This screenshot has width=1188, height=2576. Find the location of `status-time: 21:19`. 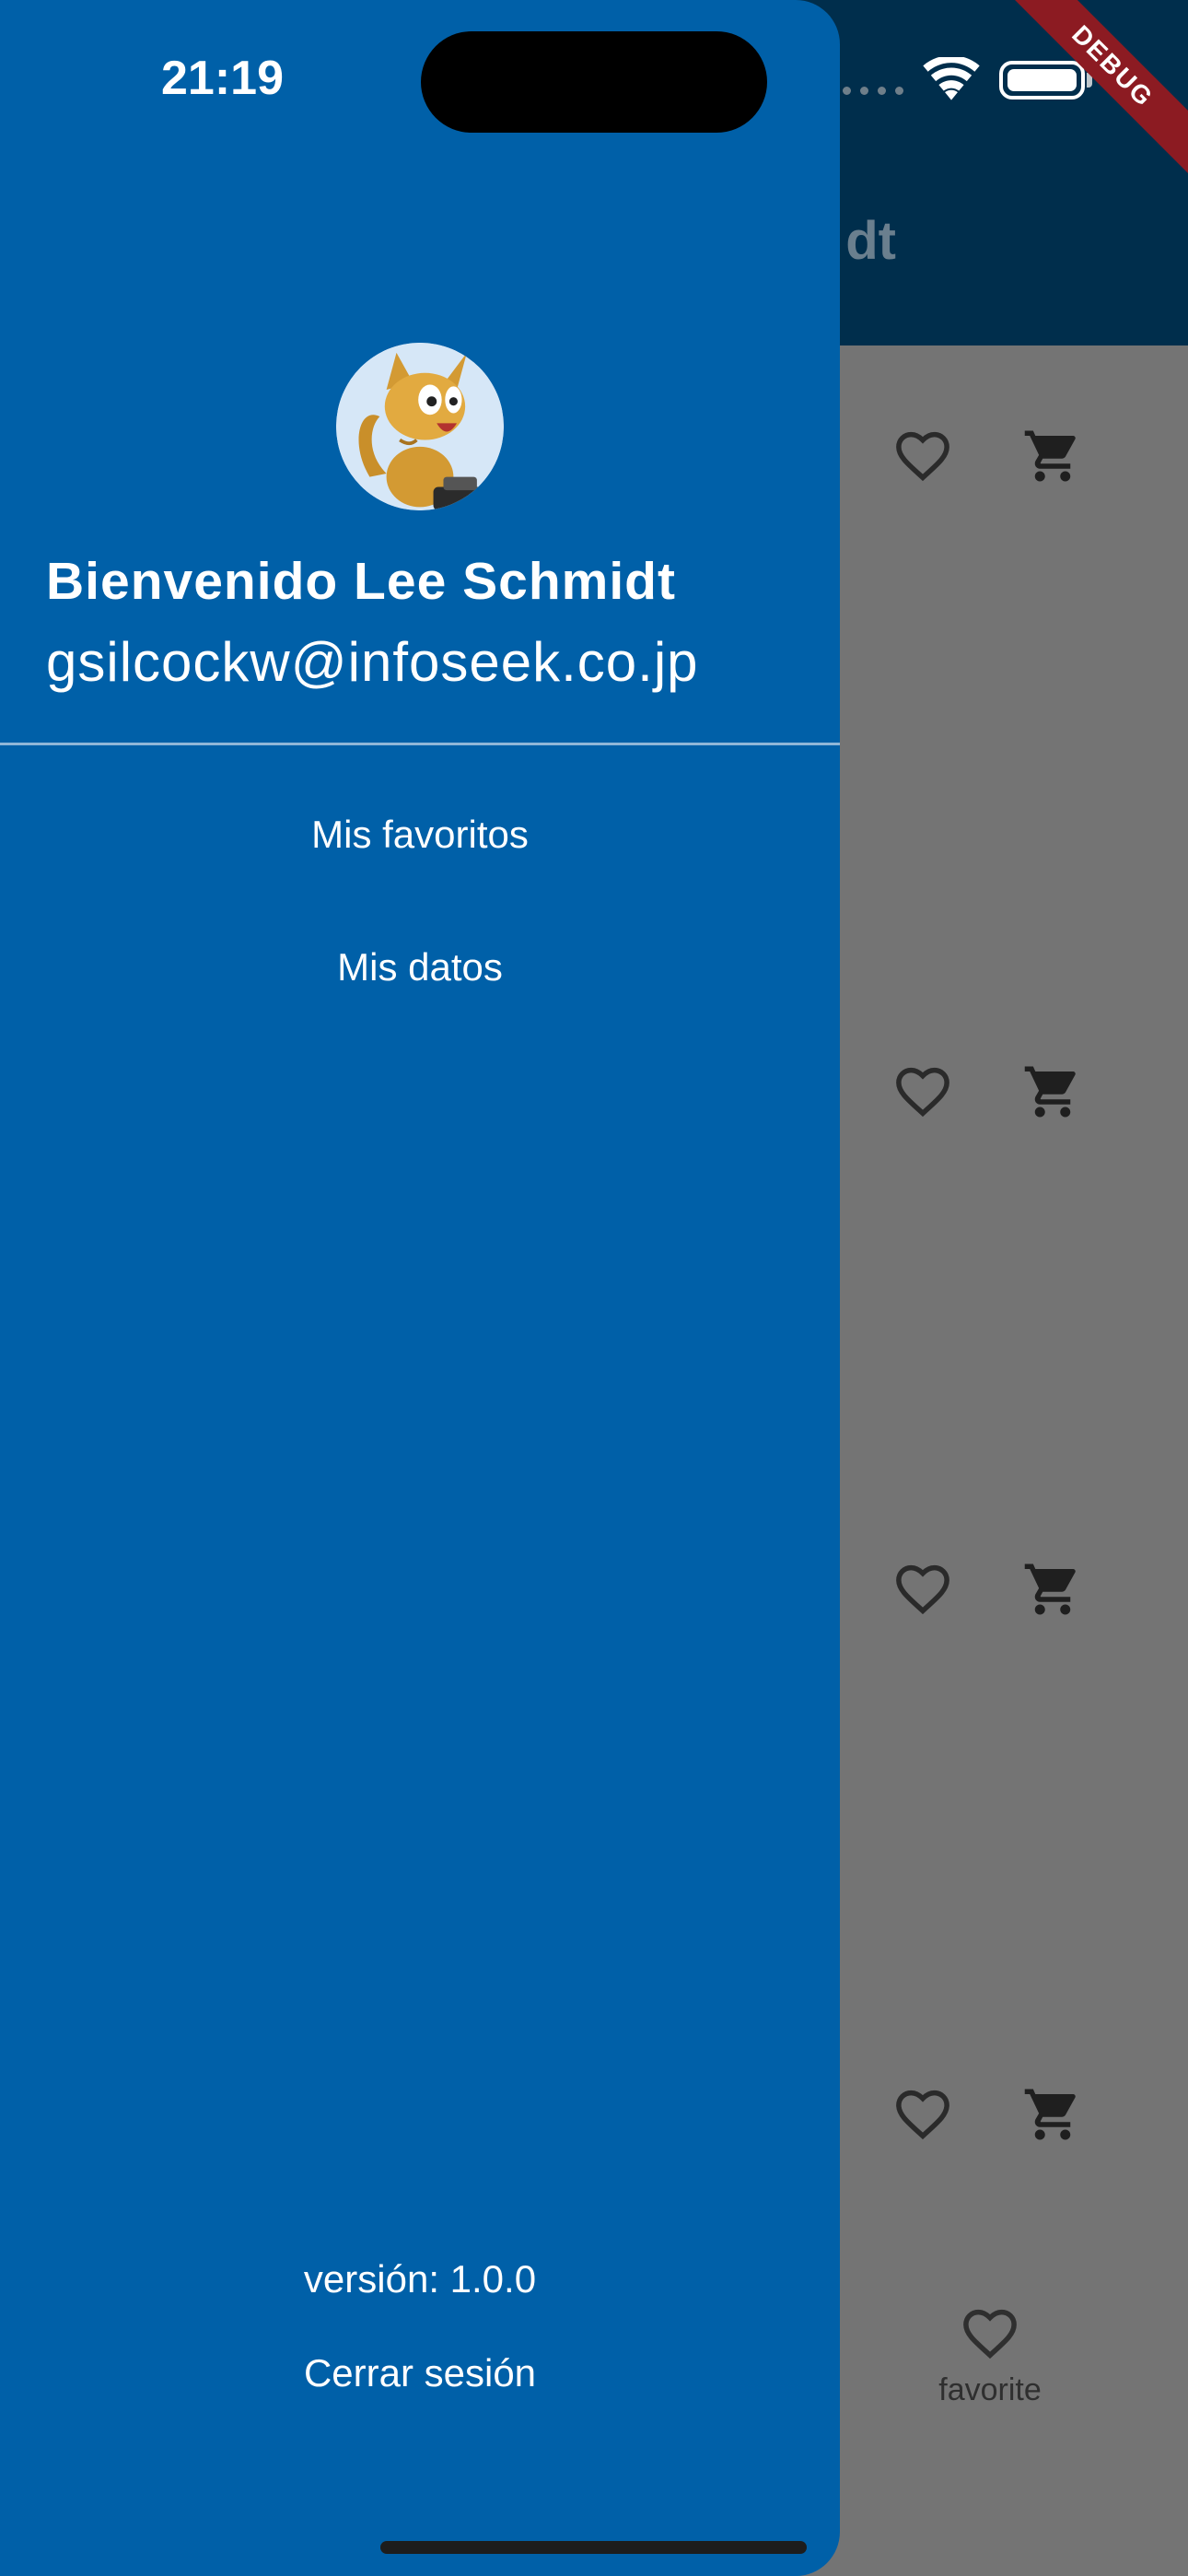

status-time: 21:19 is located at coordinates (222, 78).